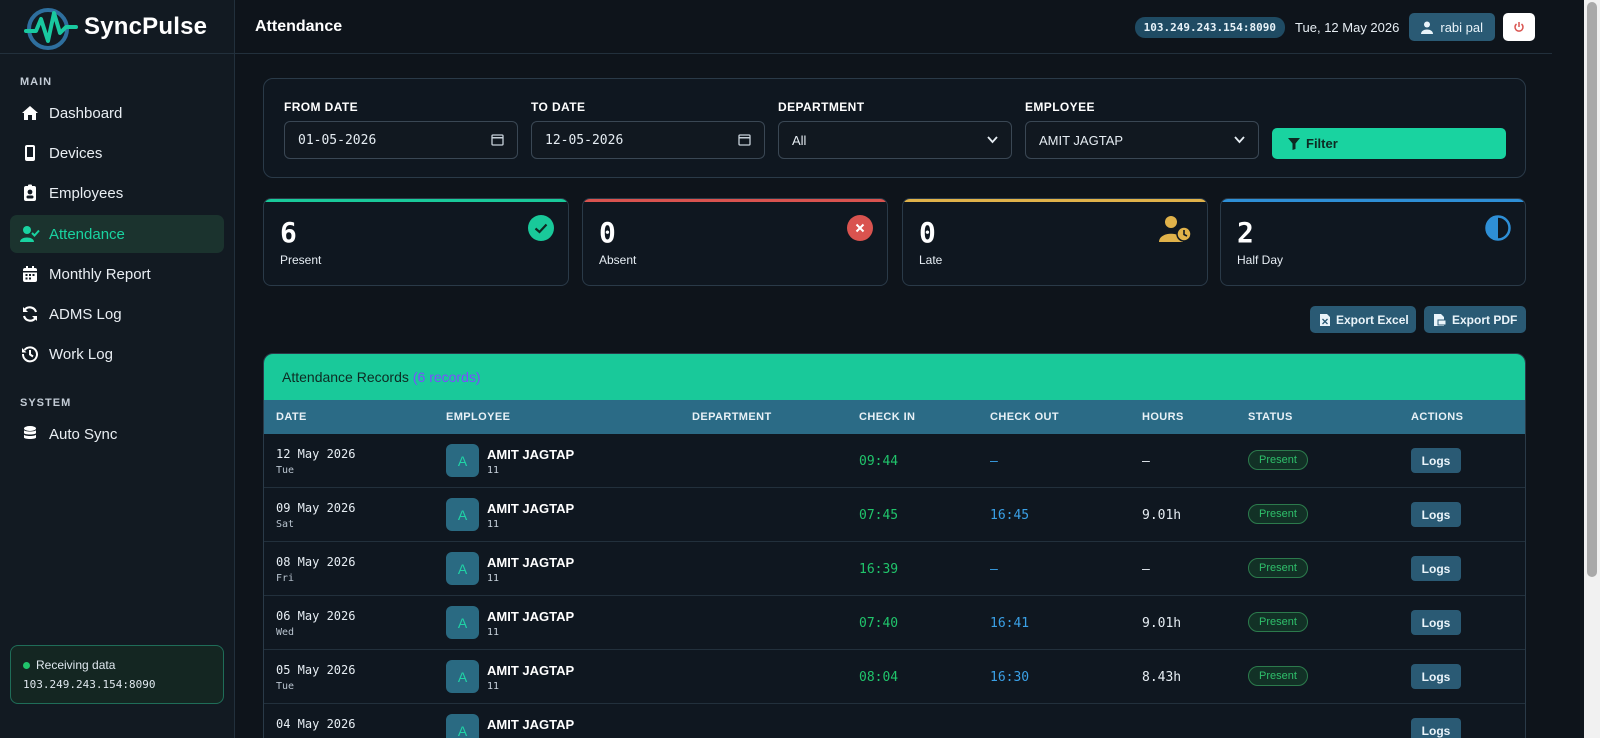 This screenshot has width=1600, height=738. Describe the element at coordinates (1452, 27) in the screenshot. I see `user-menu-button: rabi pal` at that location.